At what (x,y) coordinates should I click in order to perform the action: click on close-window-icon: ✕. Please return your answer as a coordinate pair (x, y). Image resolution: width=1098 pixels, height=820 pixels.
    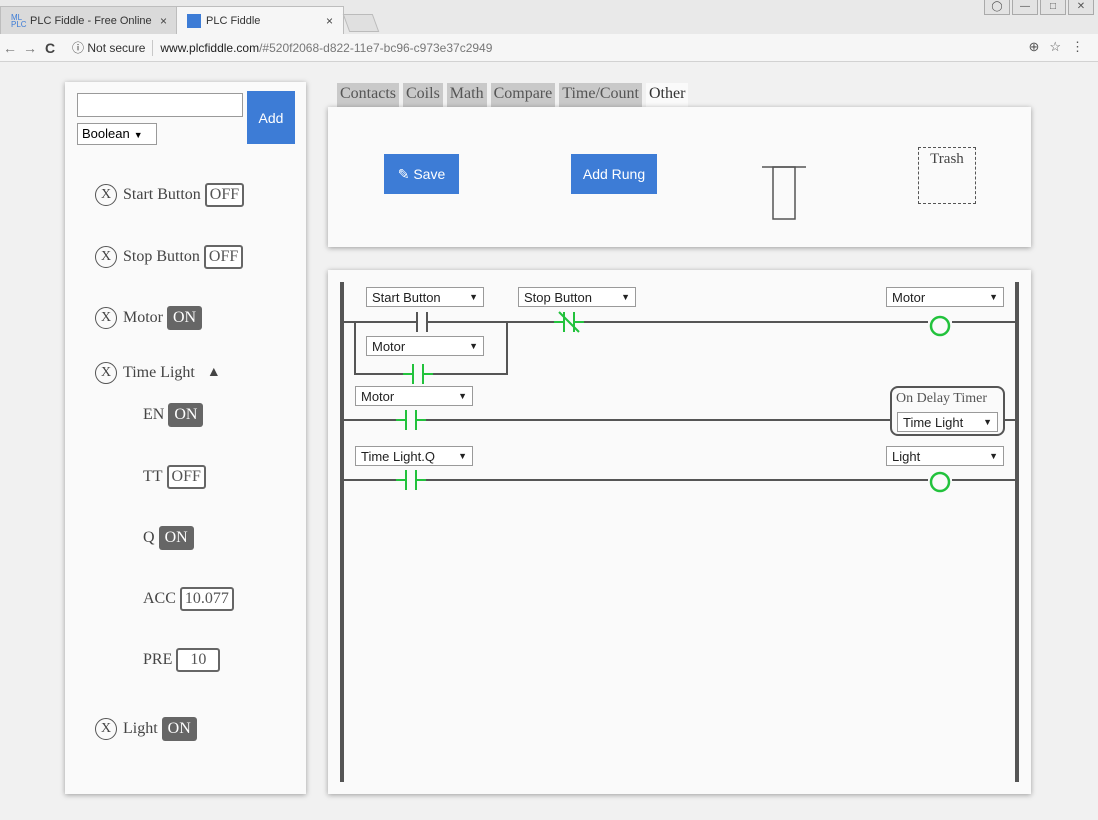
    Looking at the image, I should click on (1081, 7).